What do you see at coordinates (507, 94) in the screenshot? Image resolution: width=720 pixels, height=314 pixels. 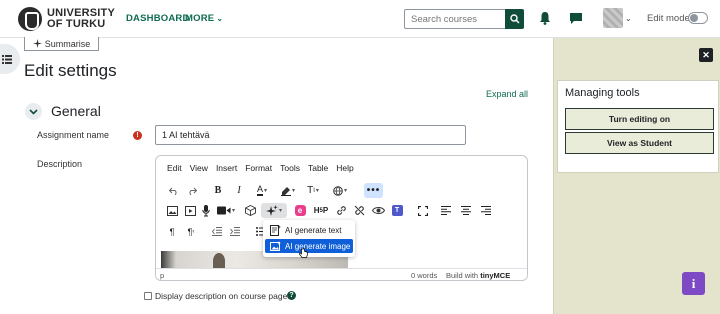 I see `expand-all-link: Expand all` at bounding box center [507, 94].